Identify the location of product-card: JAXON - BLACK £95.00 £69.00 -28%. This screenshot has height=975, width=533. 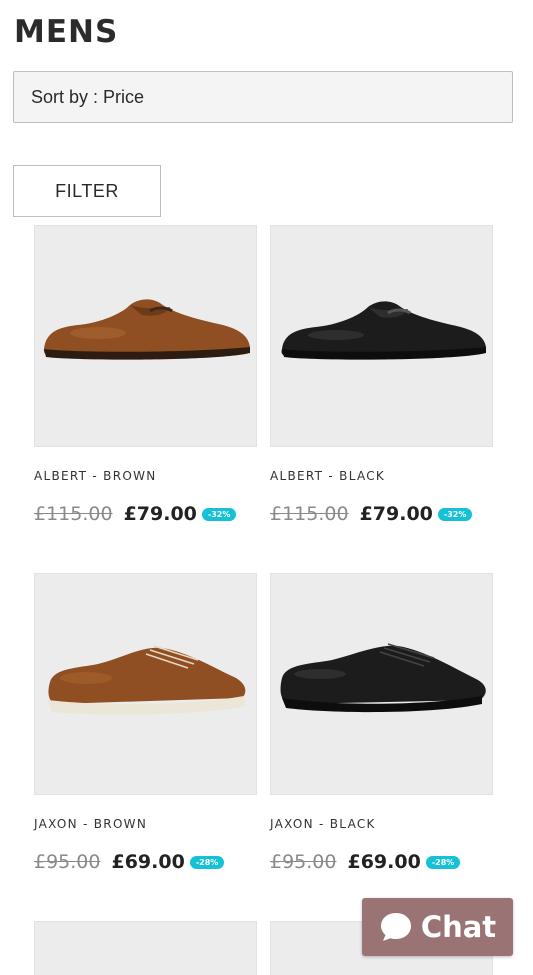
(381, 723).